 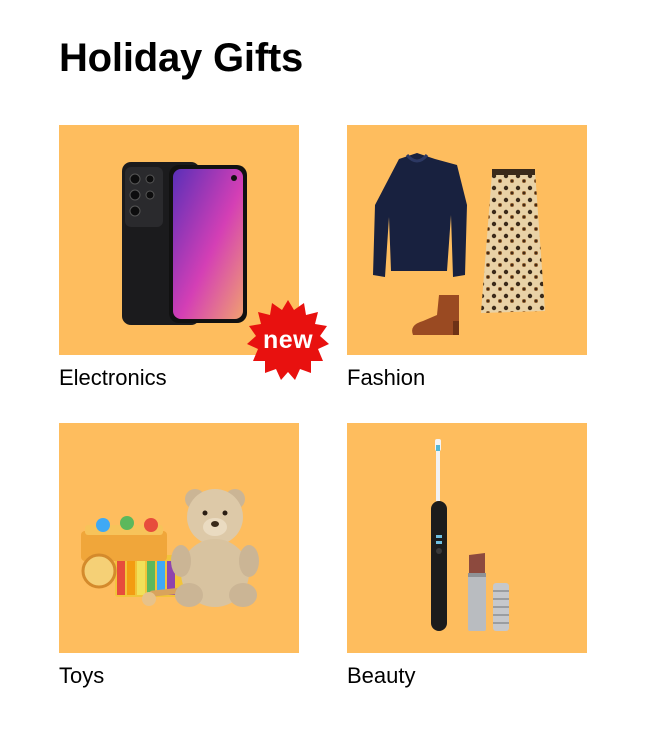 I want to click on sweater-skirt-boot-image, so click(x=459, y=244).